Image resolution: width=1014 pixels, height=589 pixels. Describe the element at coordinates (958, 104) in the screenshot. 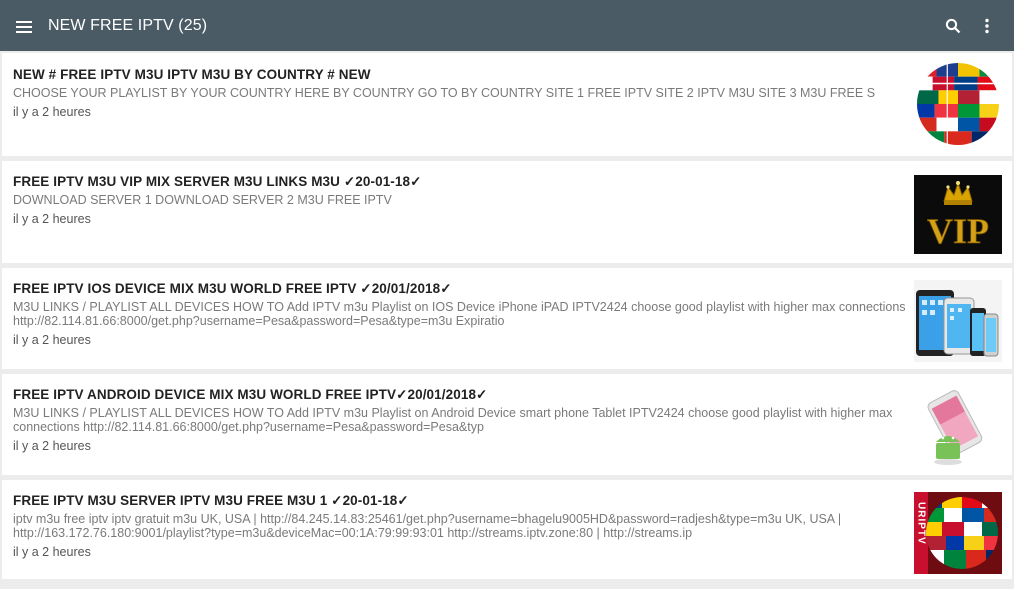

I see `post-thumbnail-flags-globe` at that location.